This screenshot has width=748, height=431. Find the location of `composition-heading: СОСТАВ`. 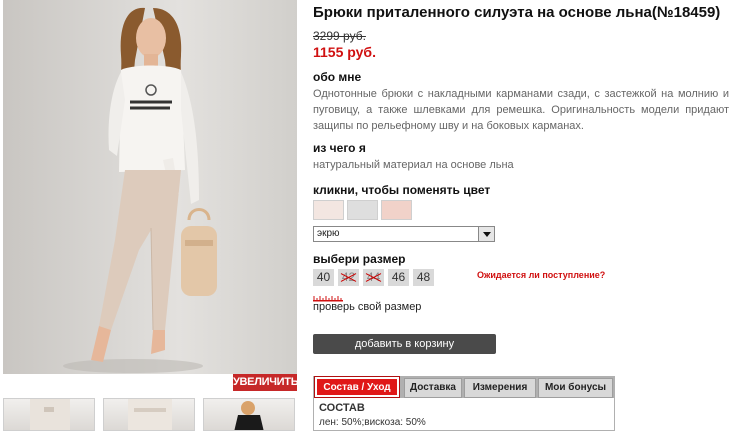

composition-heading: СОСТАВ is located at coordinates (342, 408).